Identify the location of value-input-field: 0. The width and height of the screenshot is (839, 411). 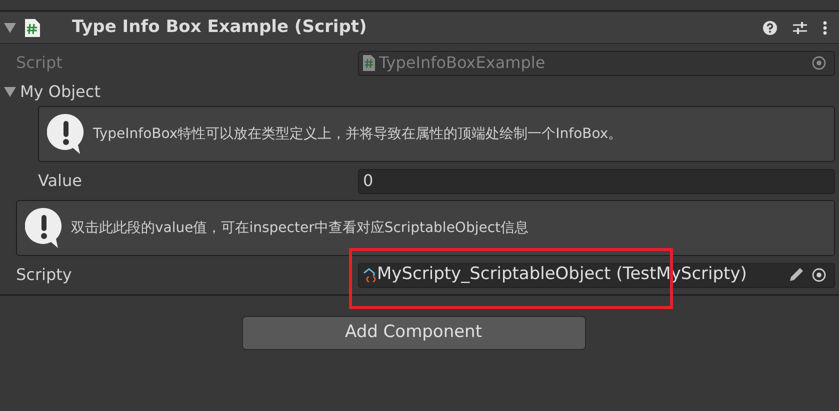
(596, 181).